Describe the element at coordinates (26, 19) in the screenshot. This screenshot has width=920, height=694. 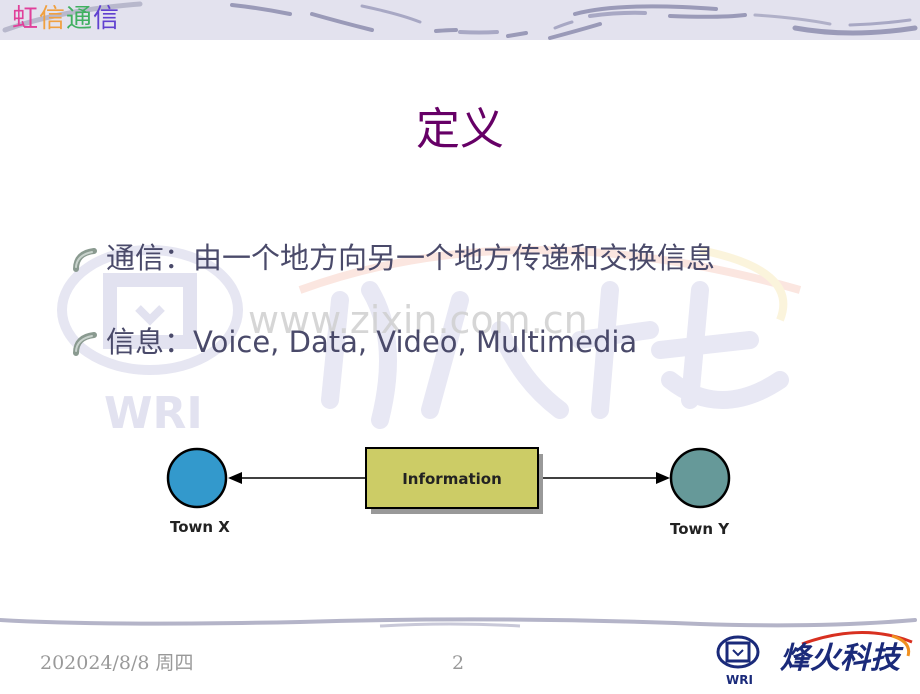
I see `brand-char: 虹` at that location.